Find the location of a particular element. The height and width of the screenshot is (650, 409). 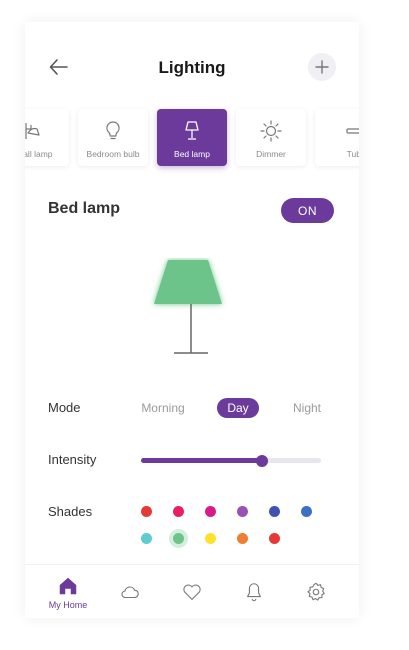

sun-icon is located at coordinates (271, 131).